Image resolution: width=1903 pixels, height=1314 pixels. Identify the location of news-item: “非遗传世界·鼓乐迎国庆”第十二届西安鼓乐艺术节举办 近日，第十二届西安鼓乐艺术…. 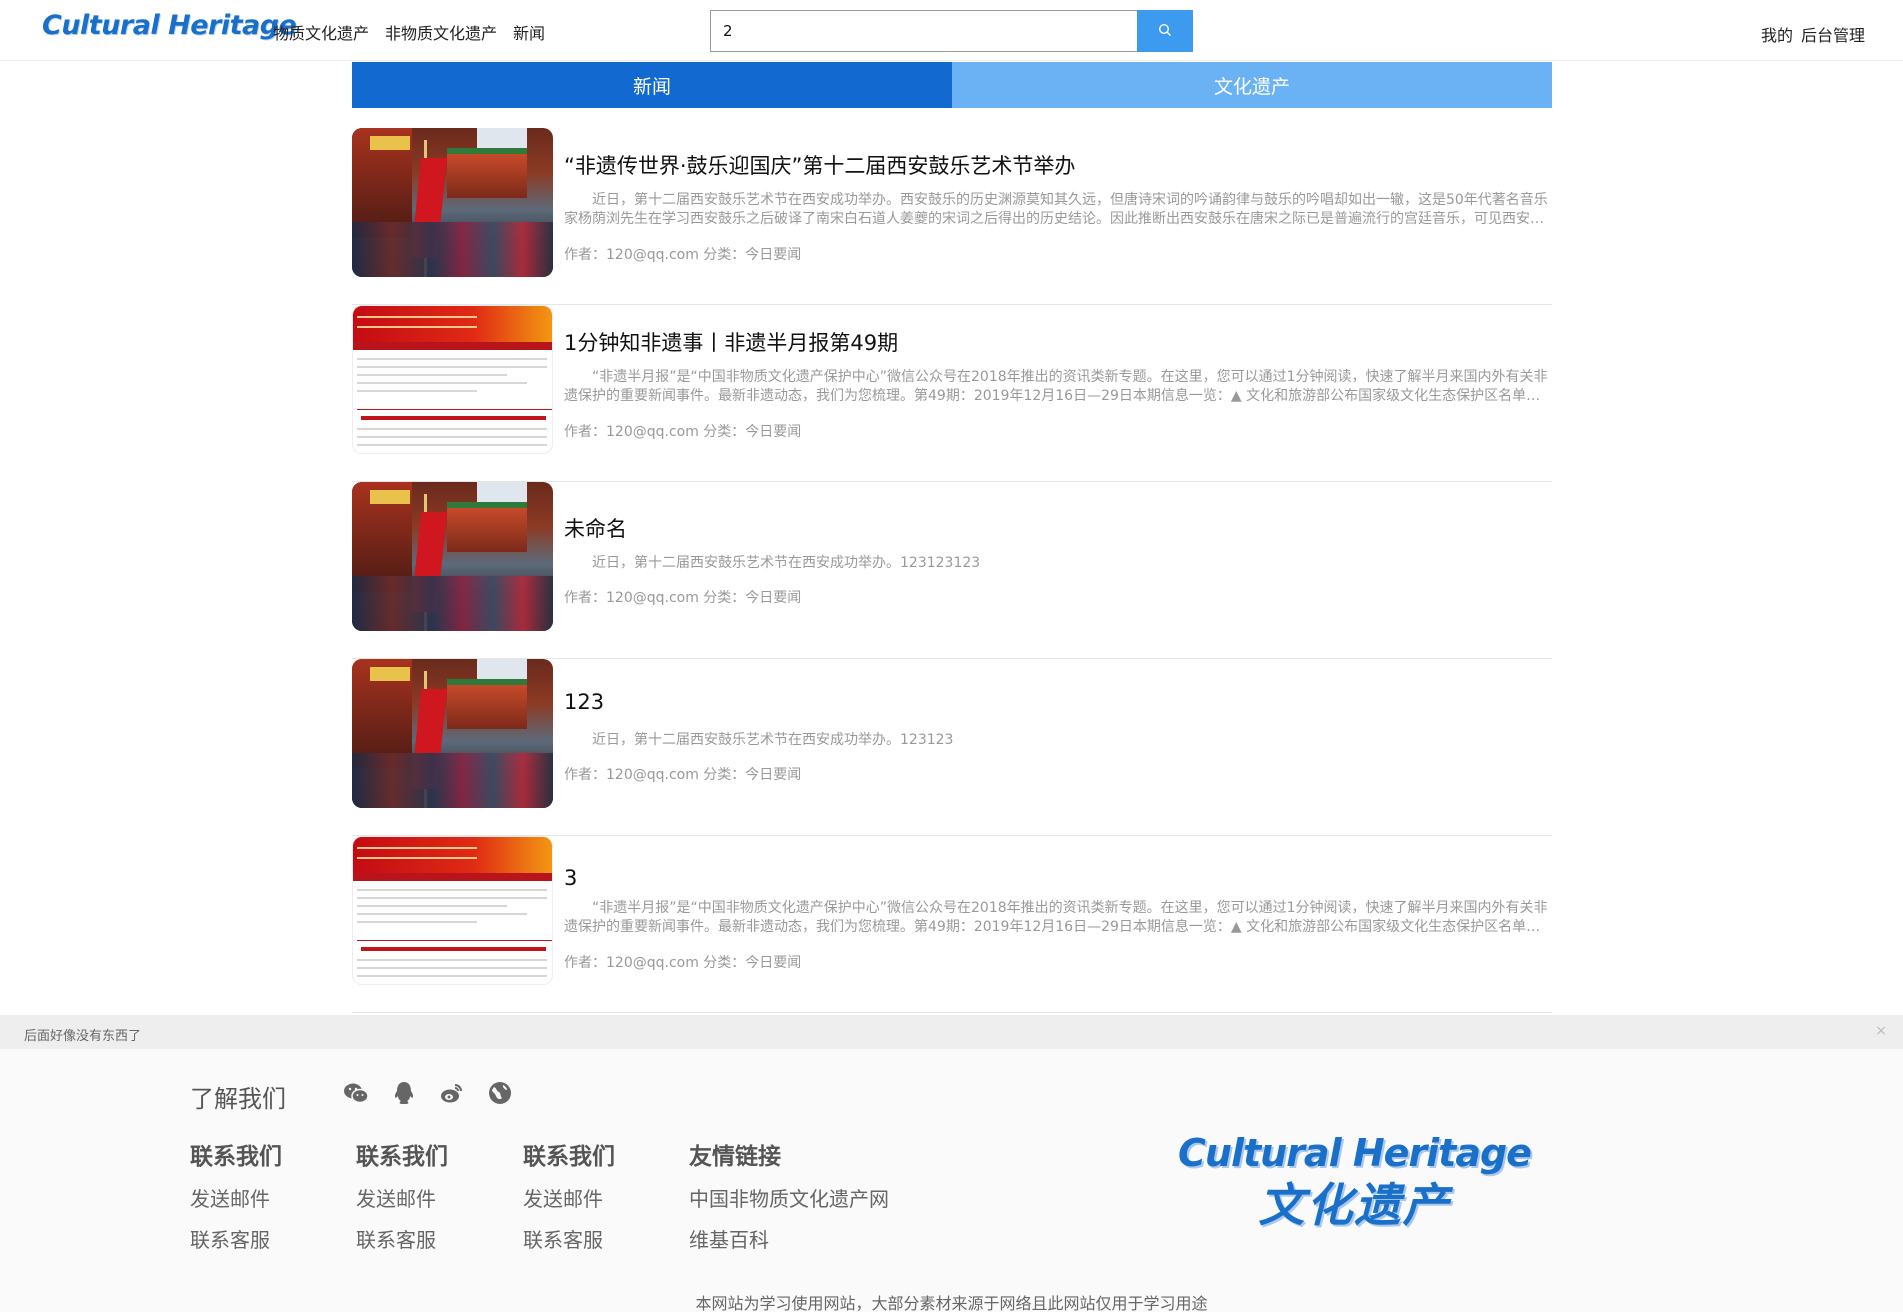
(952, 216).